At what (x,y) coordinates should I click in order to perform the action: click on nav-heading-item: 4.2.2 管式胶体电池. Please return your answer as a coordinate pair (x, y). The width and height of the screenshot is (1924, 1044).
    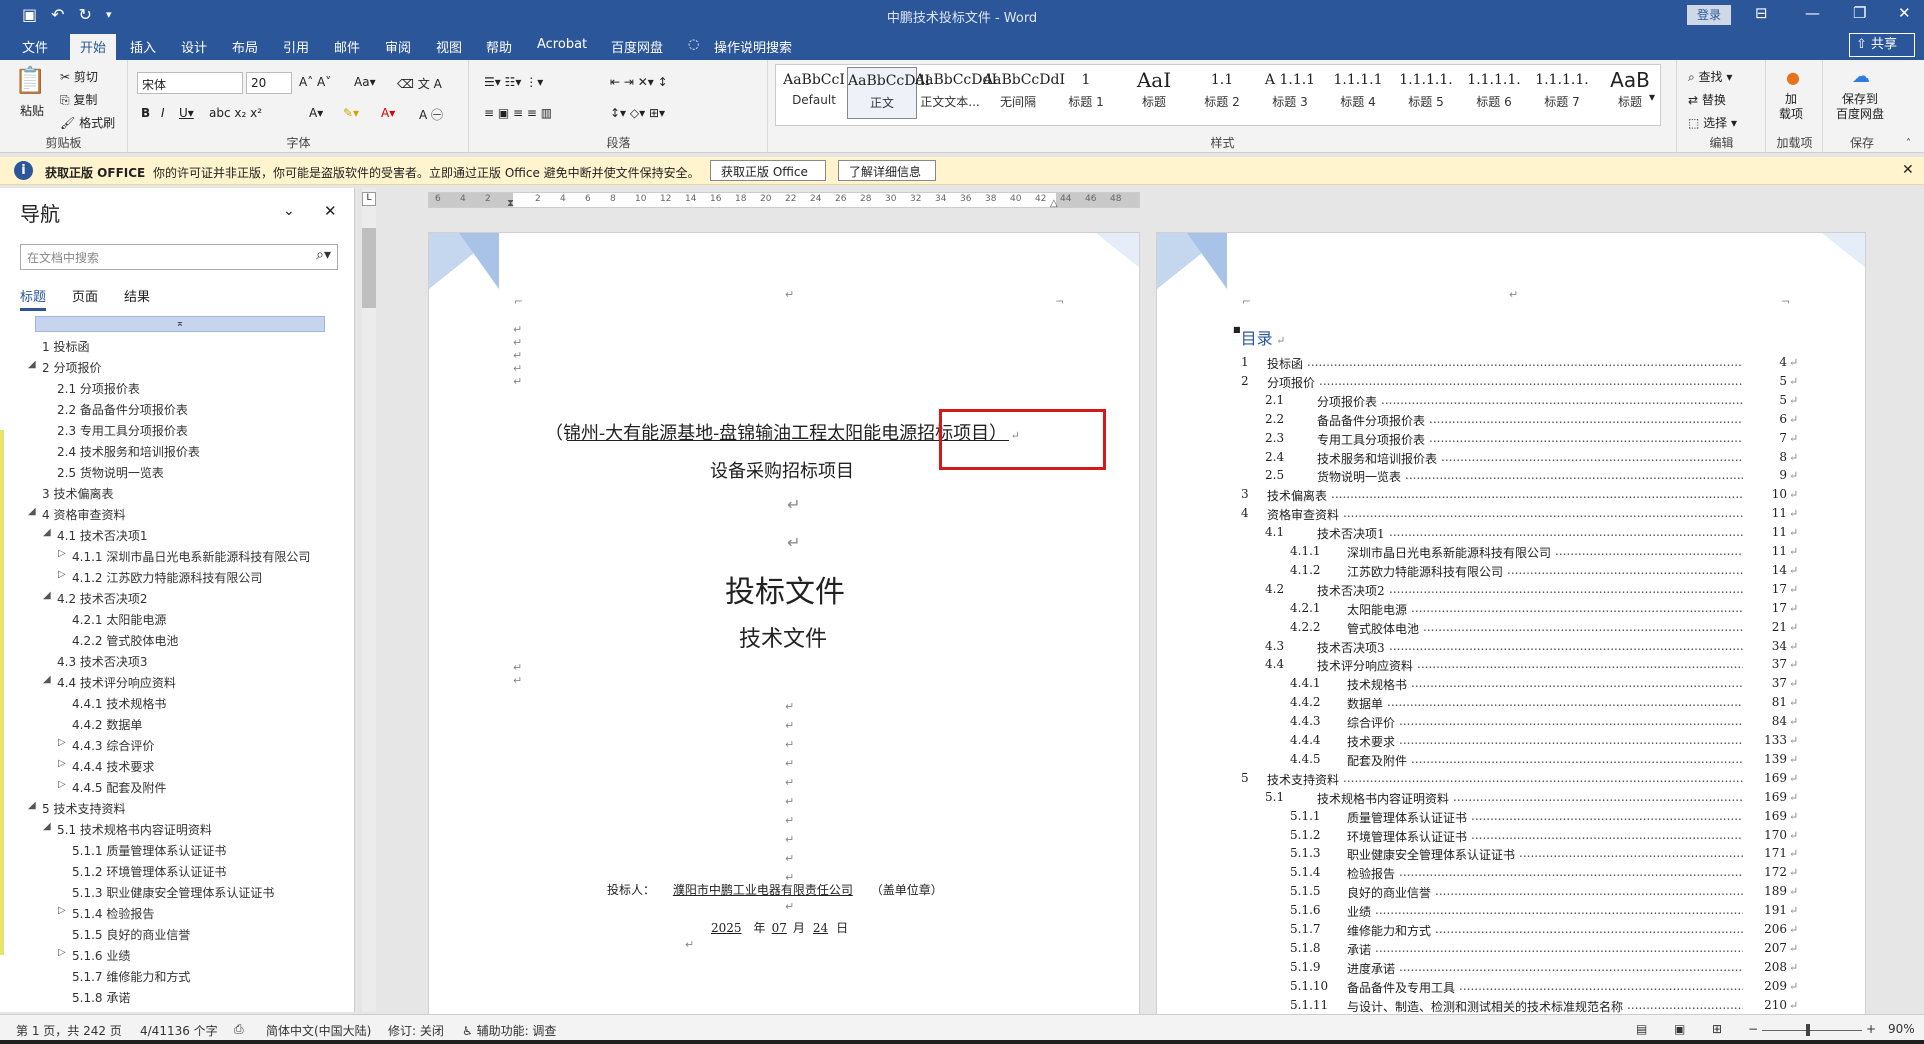
    Looking at the image, I should click on (125, 640).